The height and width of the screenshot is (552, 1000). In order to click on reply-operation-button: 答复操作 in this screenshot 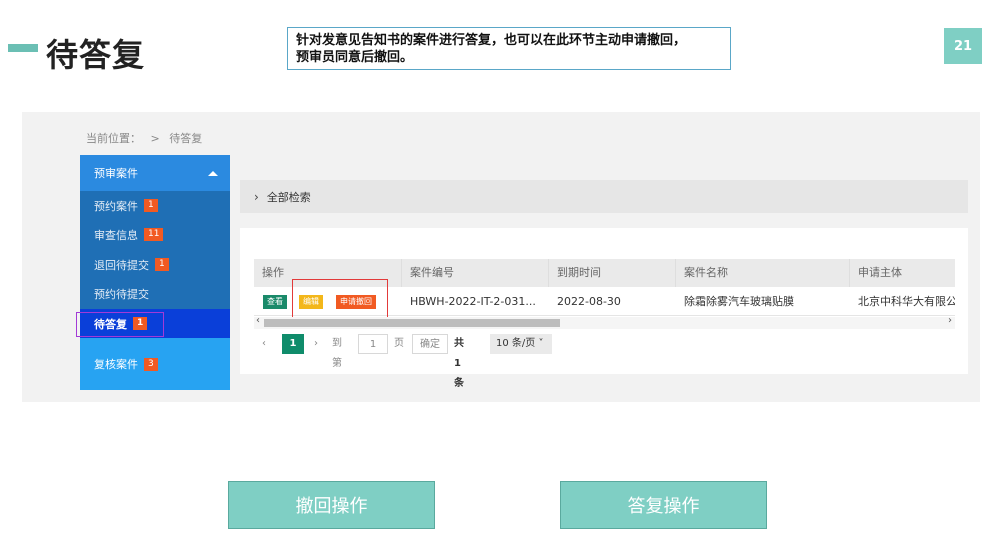, I will do `click(663, 505)`.